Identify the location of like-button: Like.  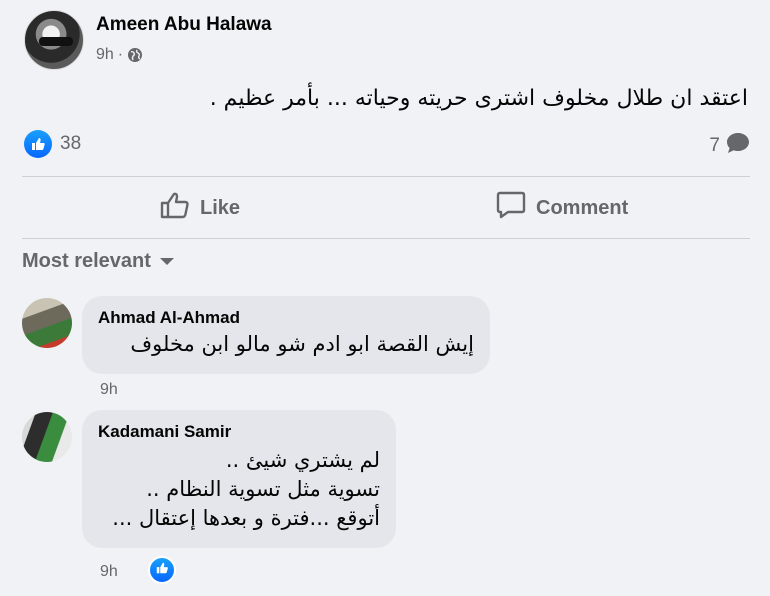
(200, 208).